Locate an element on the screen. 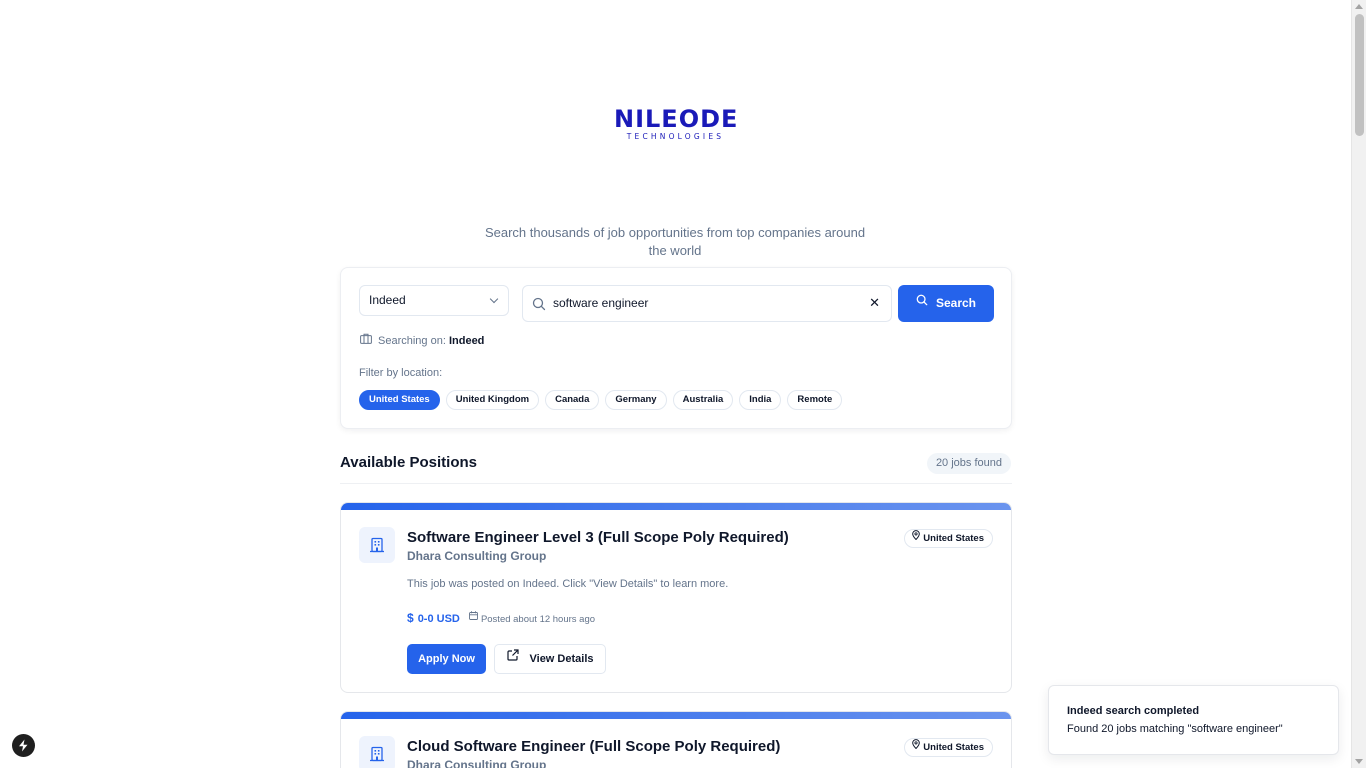  search-button: Search is located at coordinates (946, 303).